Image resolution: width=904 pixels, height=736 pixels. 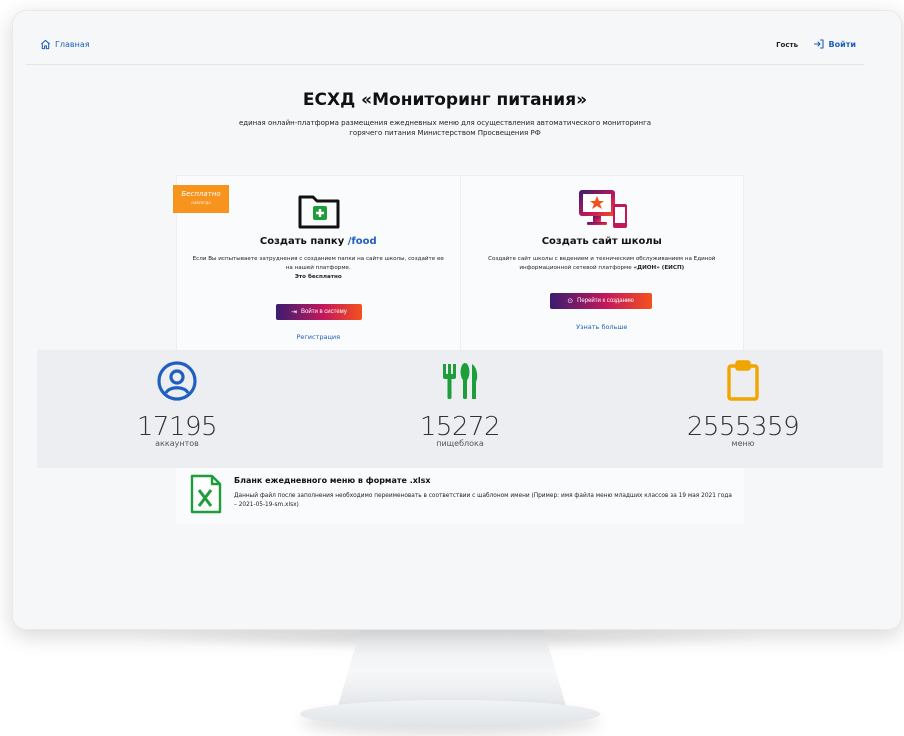 I want to click on stat-accounts-value: 17195, so click(x=177, y=427).